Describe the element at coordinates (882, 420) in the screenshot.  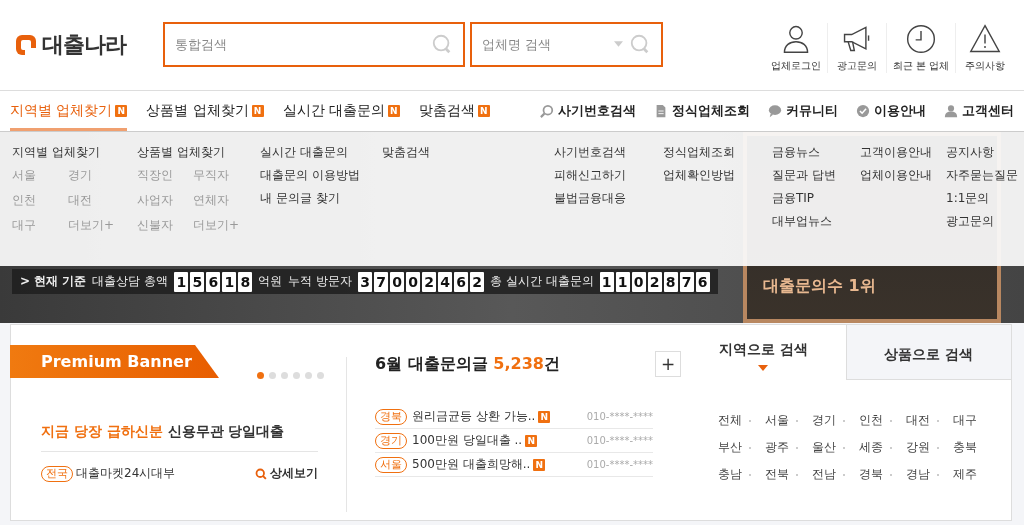
I see `region-link: 인천` at that location.